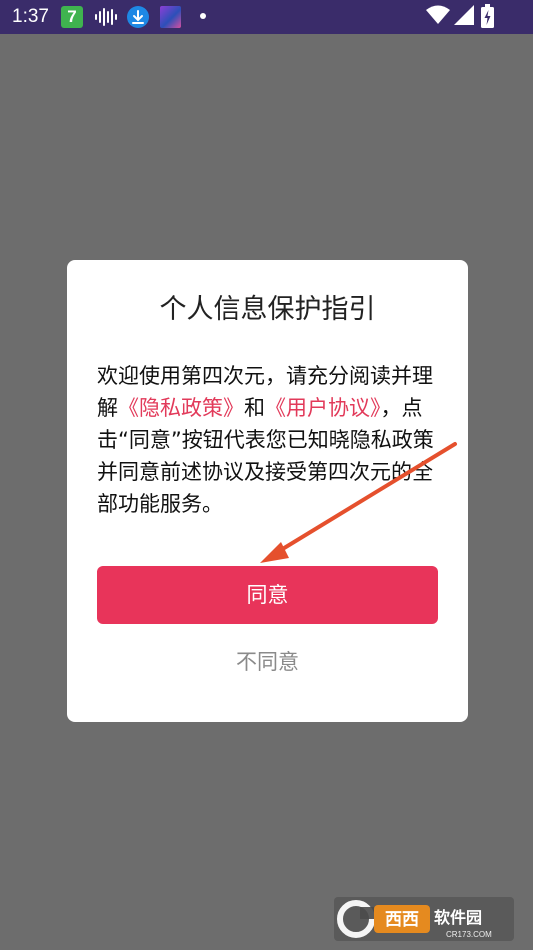  Describe the element at coordinates (424, 919) in the screenshot. I see `watermark-logo-icon: 西西 软件园 CR173.COM` at that location.